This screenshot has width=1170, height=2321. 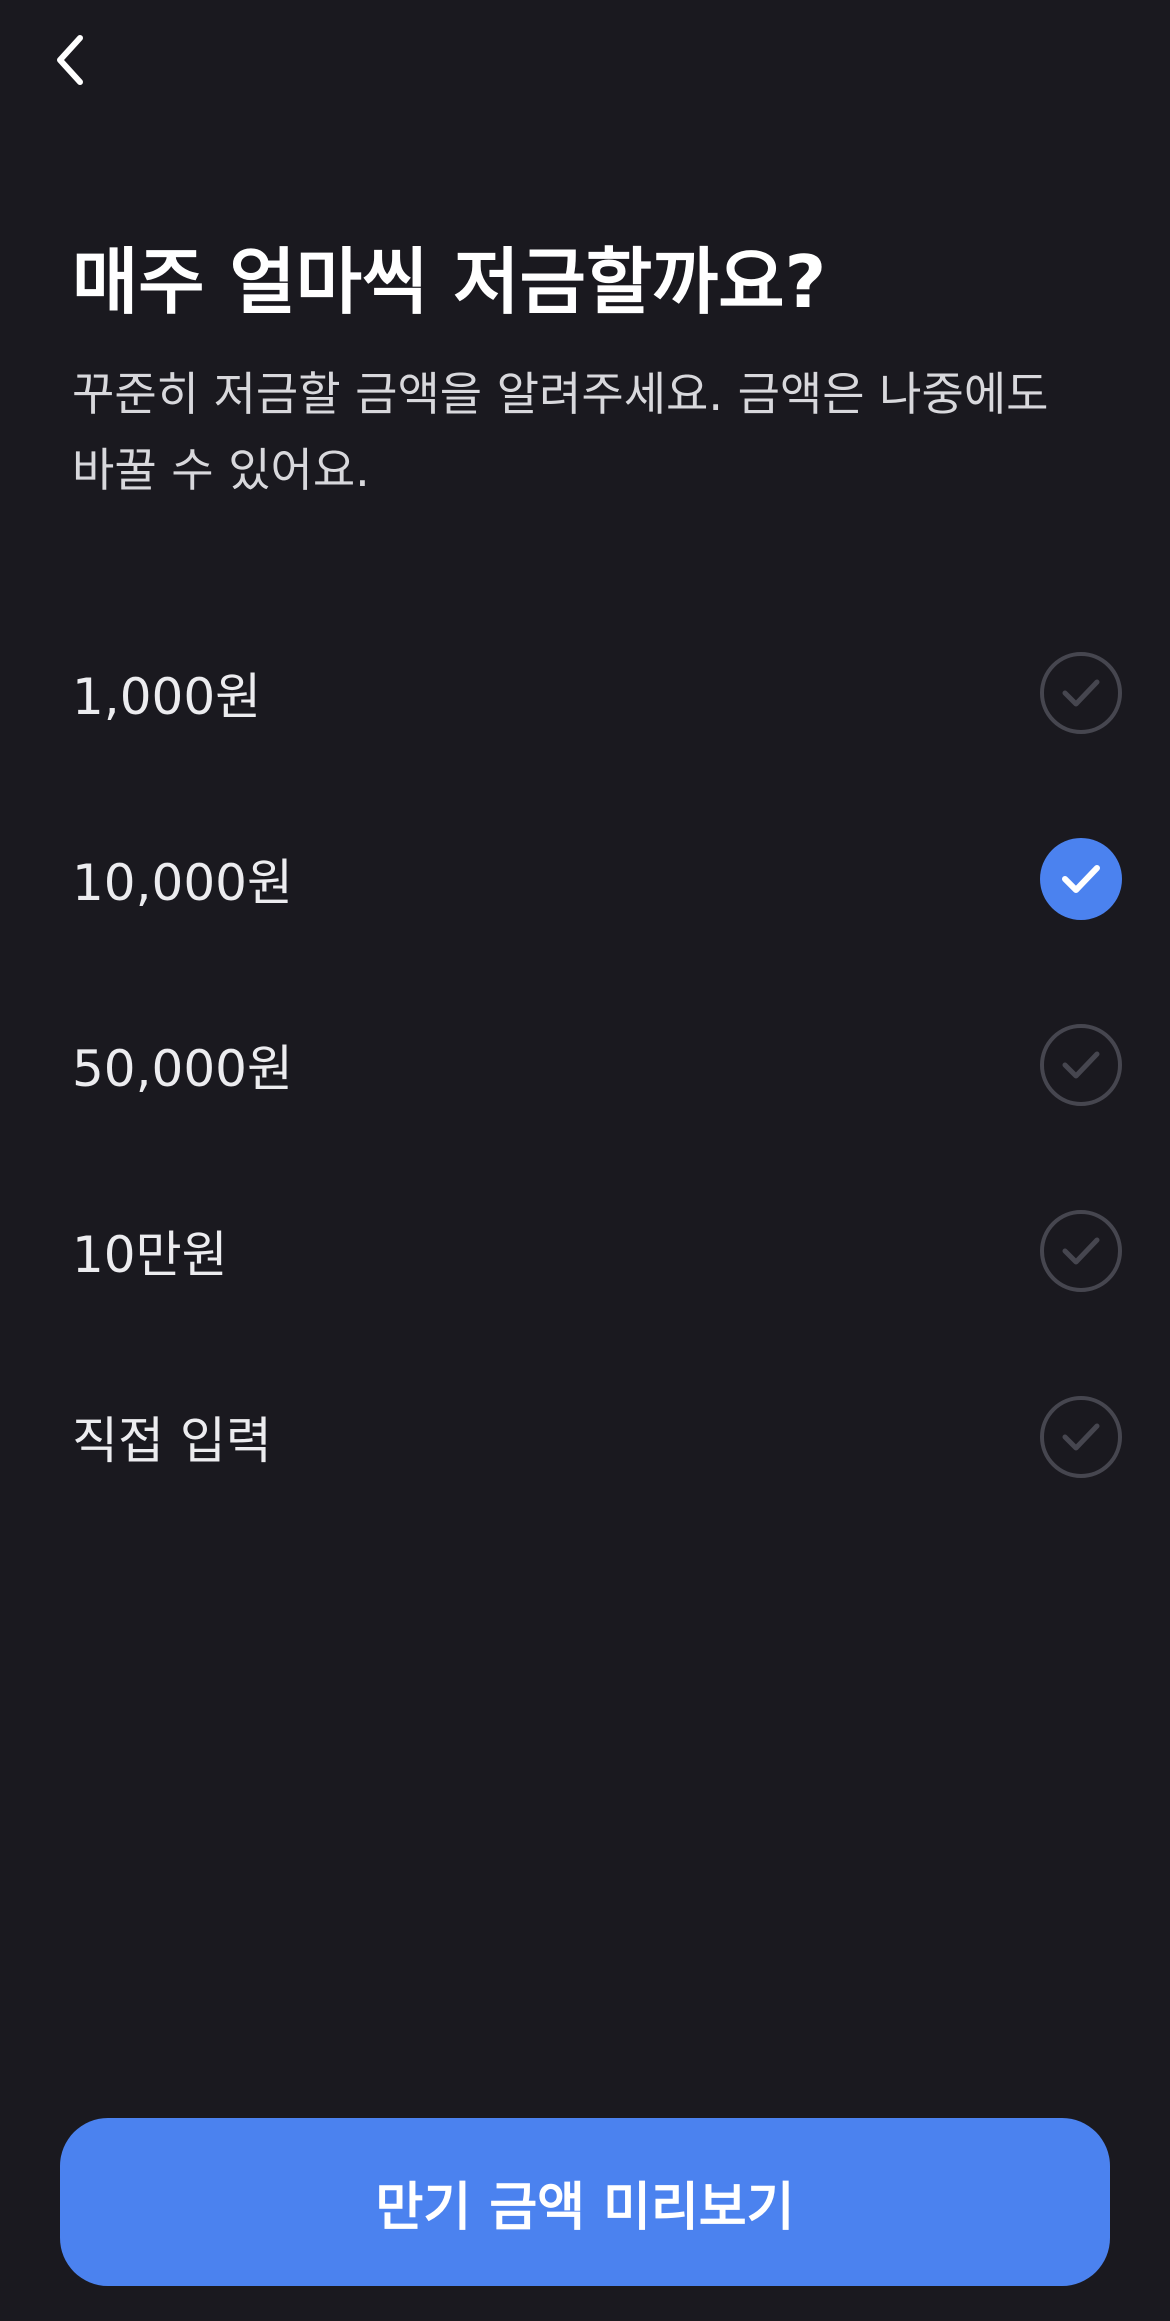 What do you see at coordinates (585, 2207) in the screenshot?
I see `cta-label: 만기 금액 미리보기` at bounding box center [585, 2207].